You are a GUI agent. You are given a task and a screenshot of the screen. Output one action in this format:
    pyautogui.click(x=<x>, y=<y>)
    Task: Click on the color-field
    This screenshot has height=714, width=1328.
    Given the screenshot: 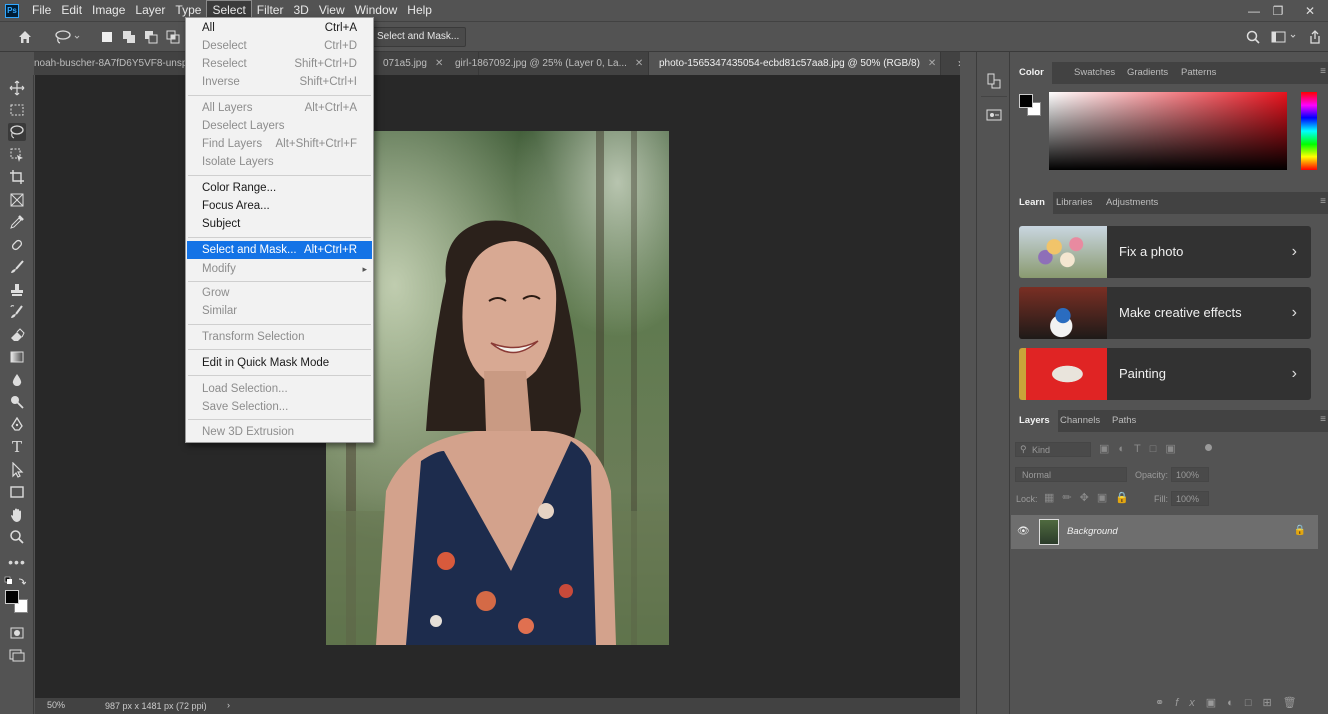 What is the action you would take?
    pyautogui.click(x=1168, y=131)
    